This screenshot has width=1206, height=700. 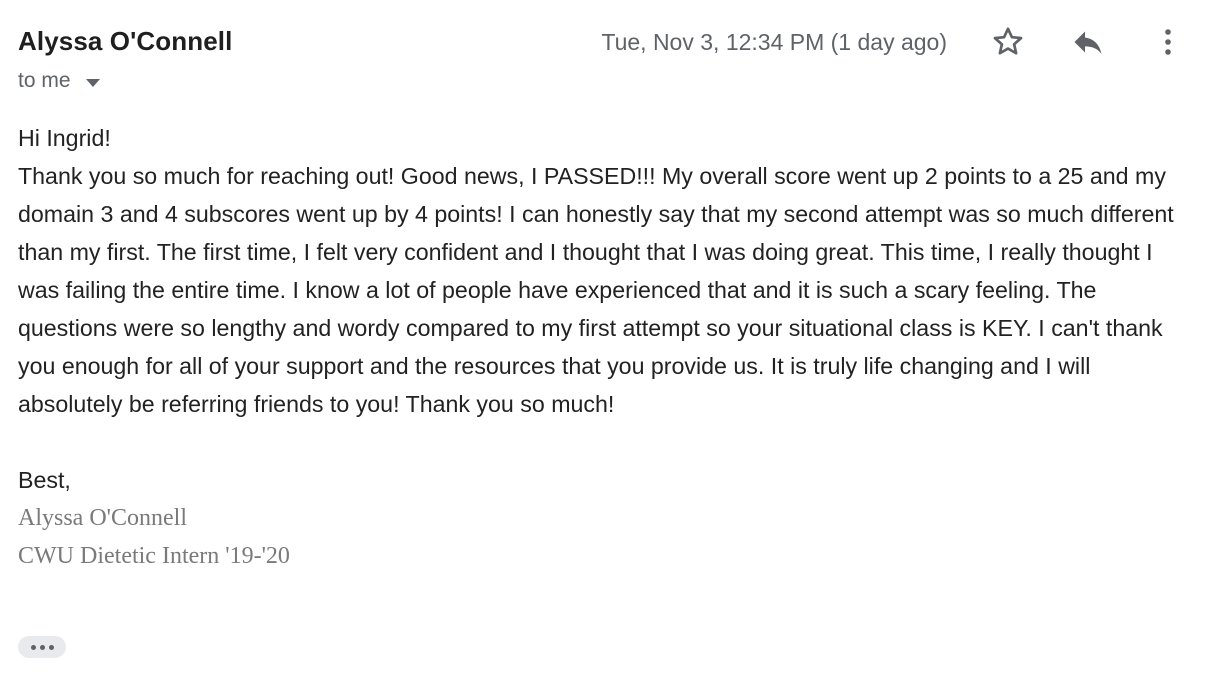 I want to click on greeting-line: Hi Ingrid!, so click(x=64, y=138).